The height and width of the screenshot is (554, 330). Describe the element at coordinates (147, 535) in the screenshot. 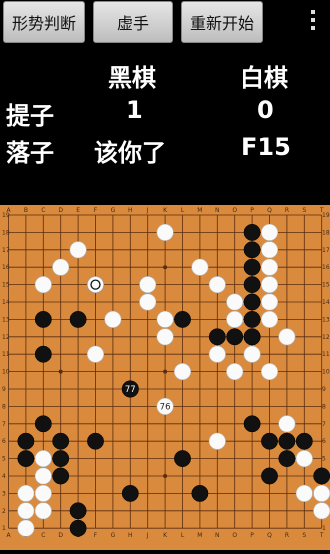

I see `column-label: J` at that location.